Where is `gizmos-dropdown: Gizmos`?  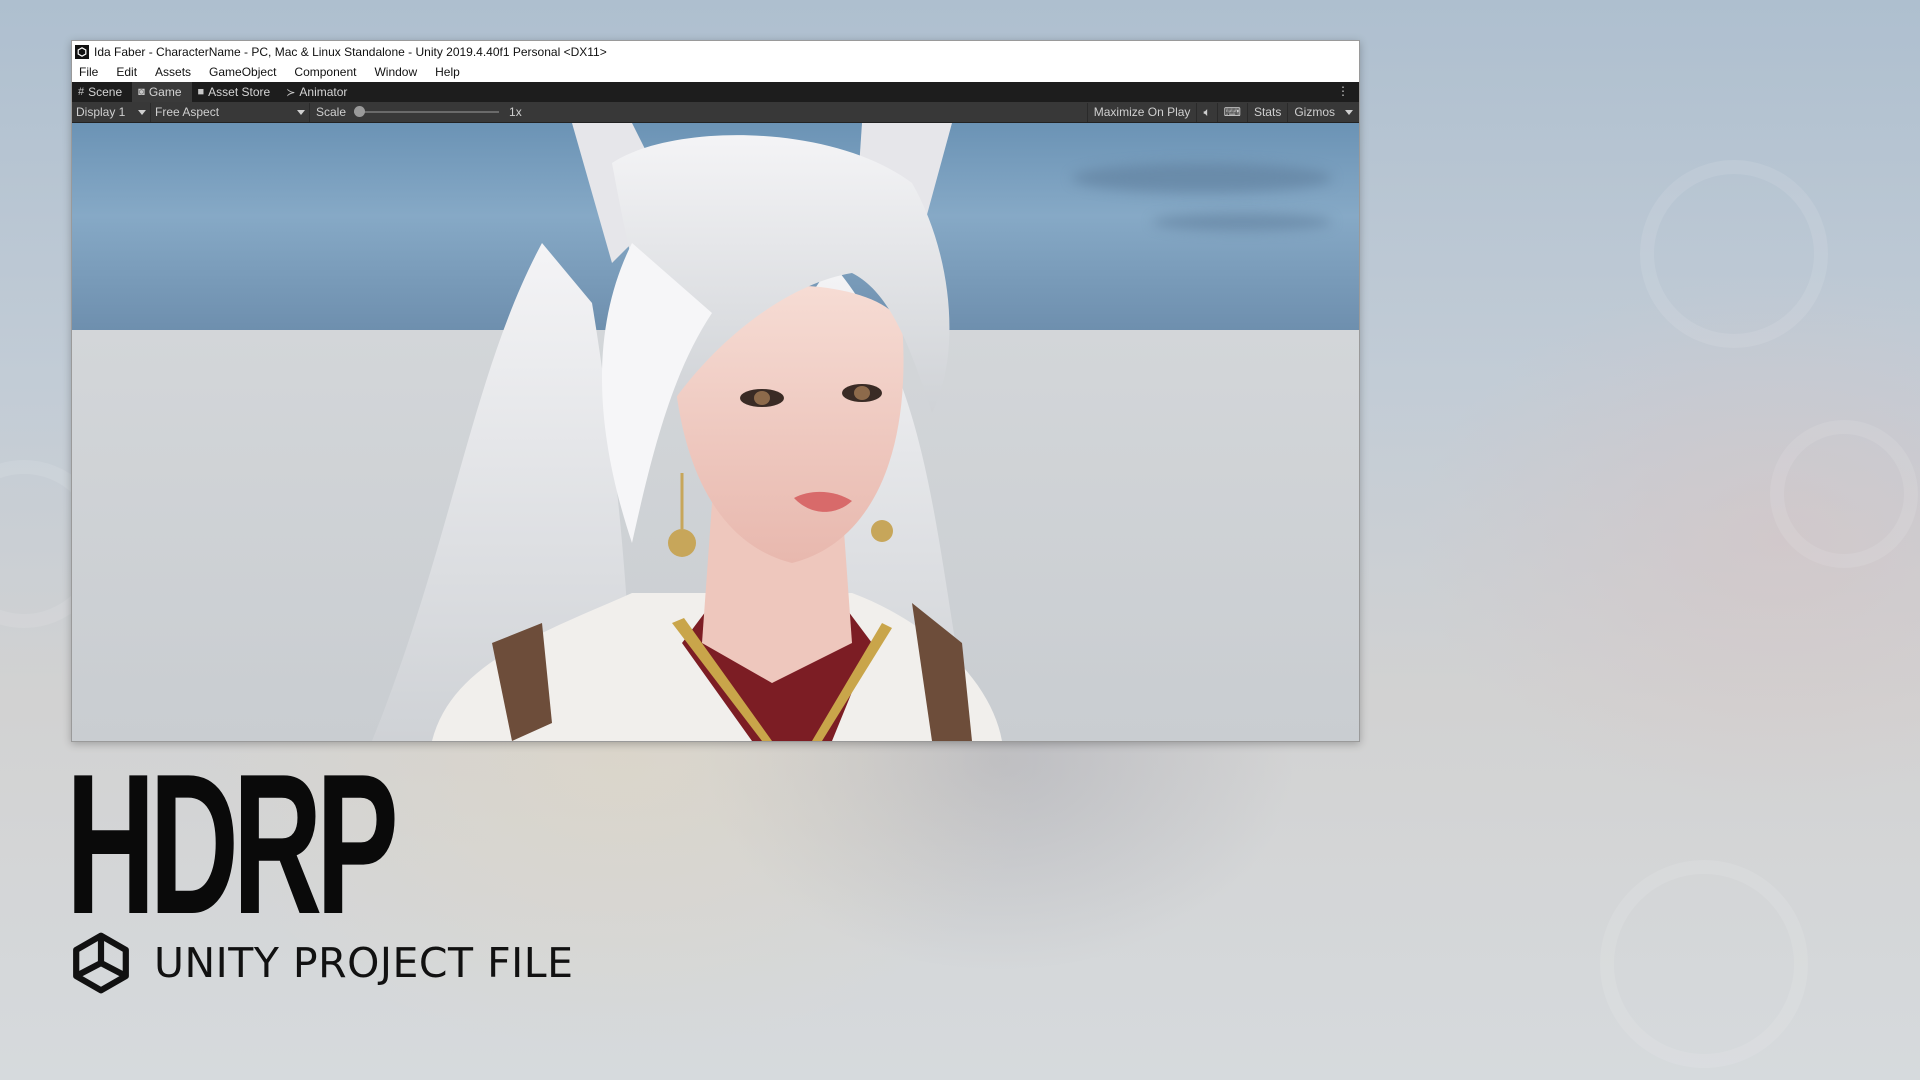
gizmos-dropdown: Gizmos is located at coordinates (1323, 112).